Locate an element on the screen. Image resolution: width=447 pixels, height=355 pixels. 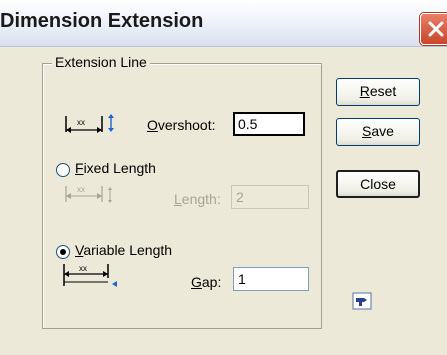
window-close-button is located at coordinates (433, 29).